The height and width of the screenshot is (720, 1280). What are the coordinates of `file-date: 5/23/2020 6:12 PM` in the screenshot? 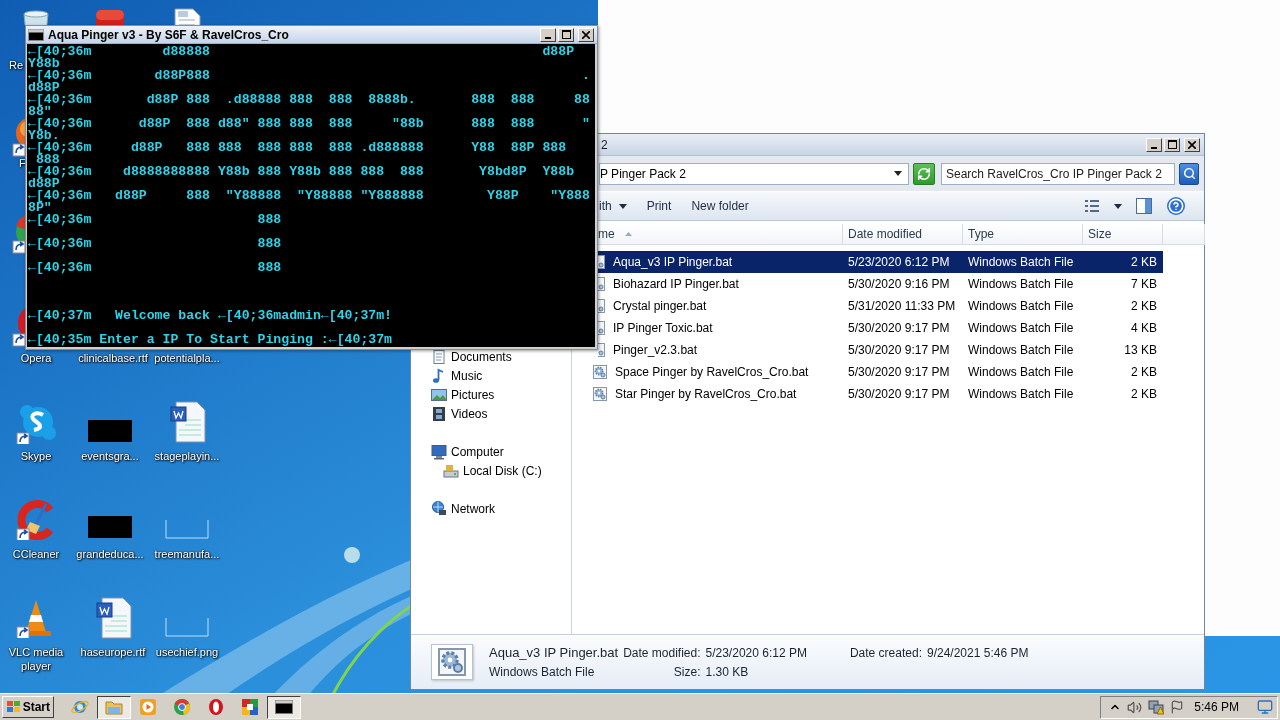 It's located at (899, 262).